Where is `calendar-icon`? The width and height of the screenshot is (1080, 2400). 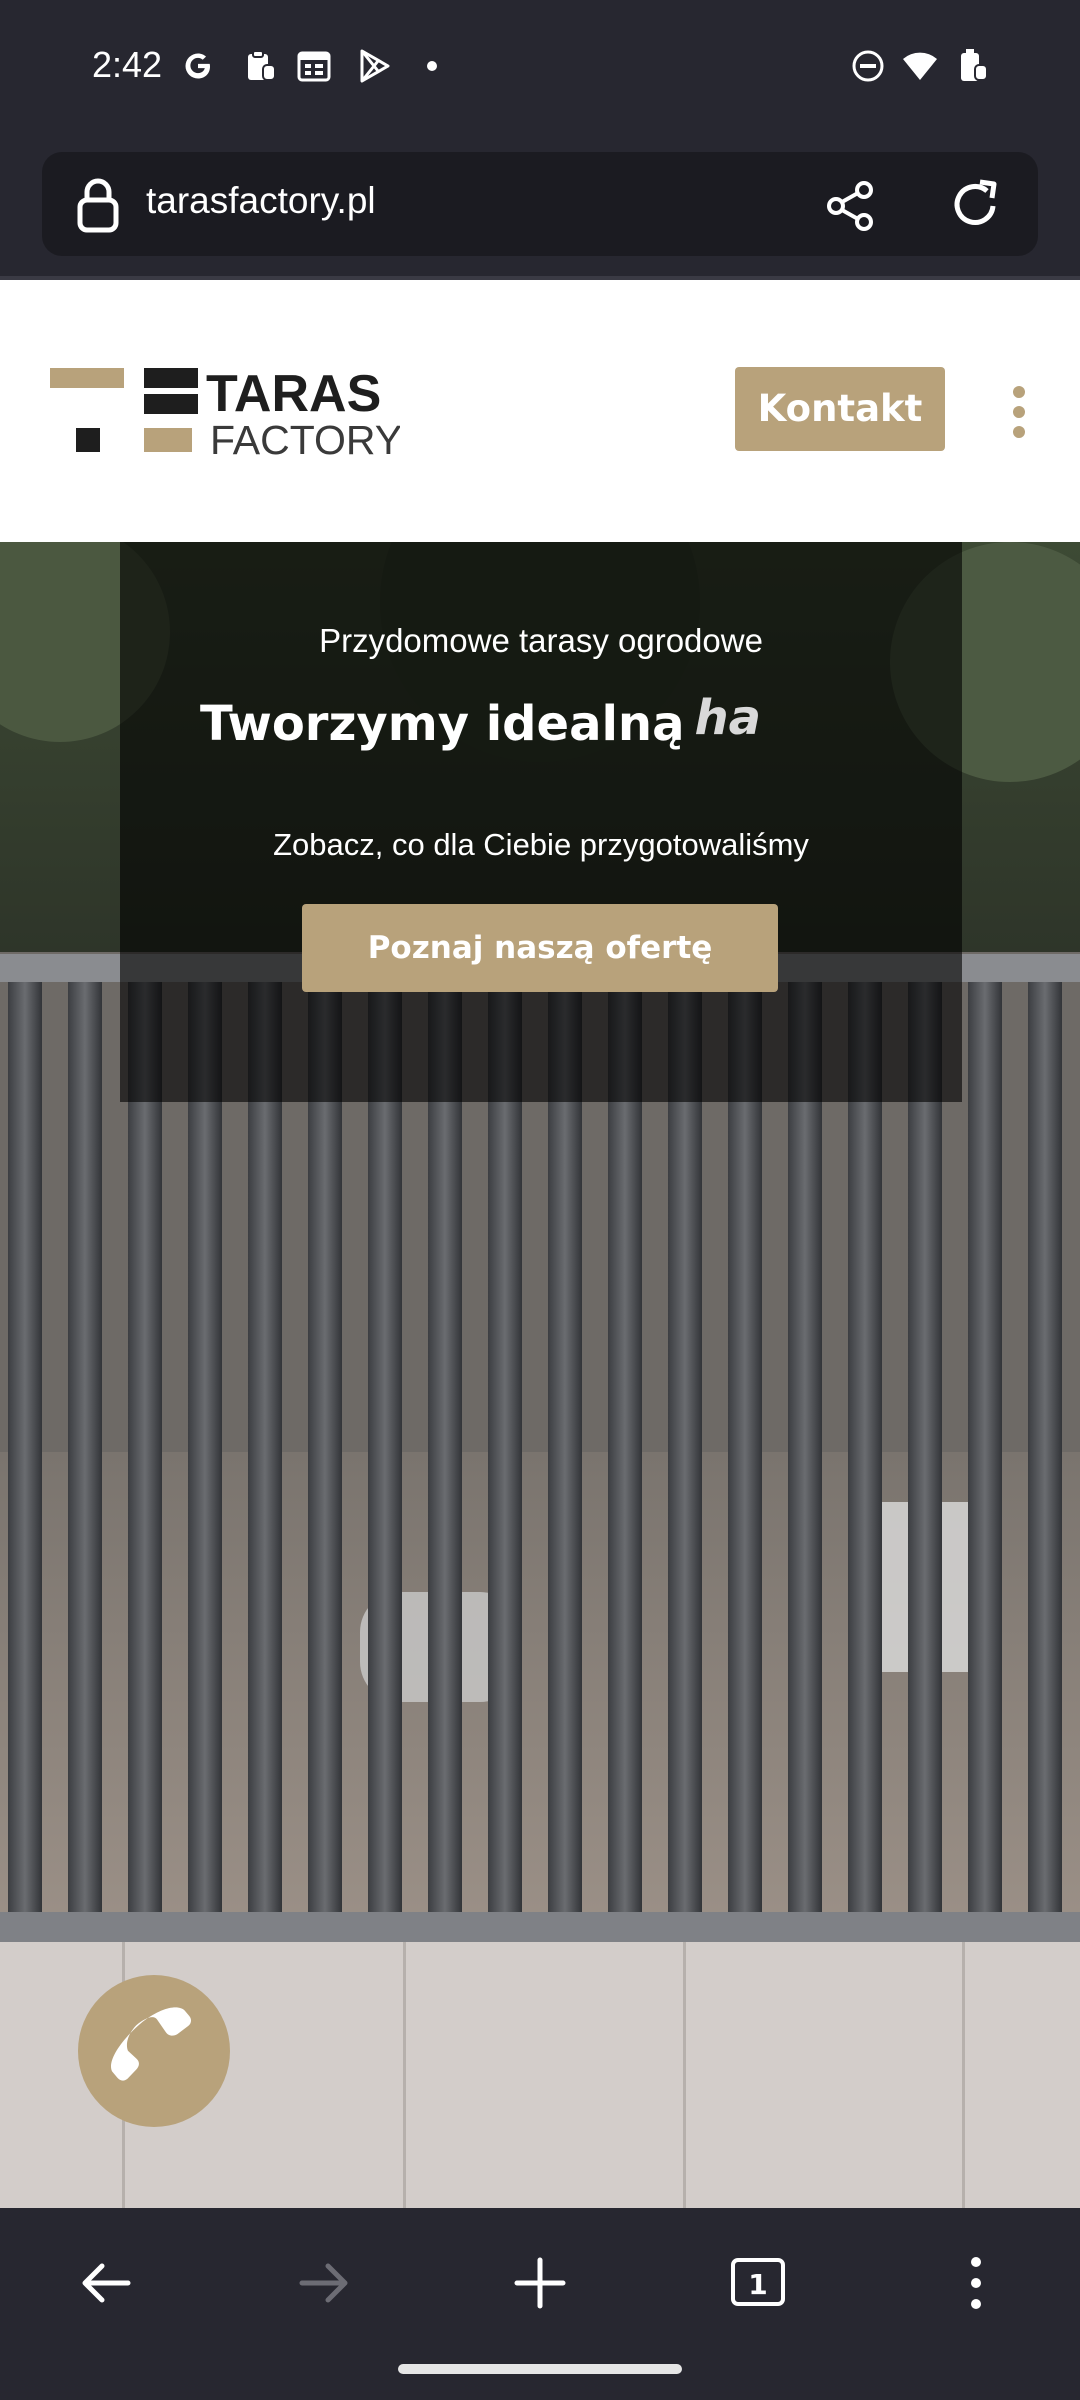
calendar-icon is located at coordinates (314, 66).